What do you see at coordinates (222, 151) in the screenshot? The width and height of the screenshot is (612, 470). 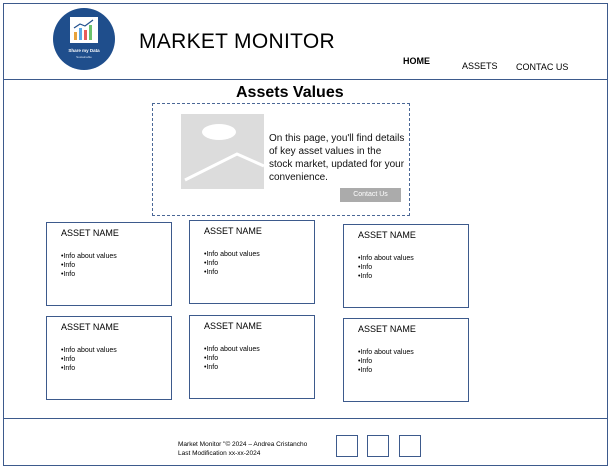 I see `image-placeholder-icon` at bounding box center [222, 151].